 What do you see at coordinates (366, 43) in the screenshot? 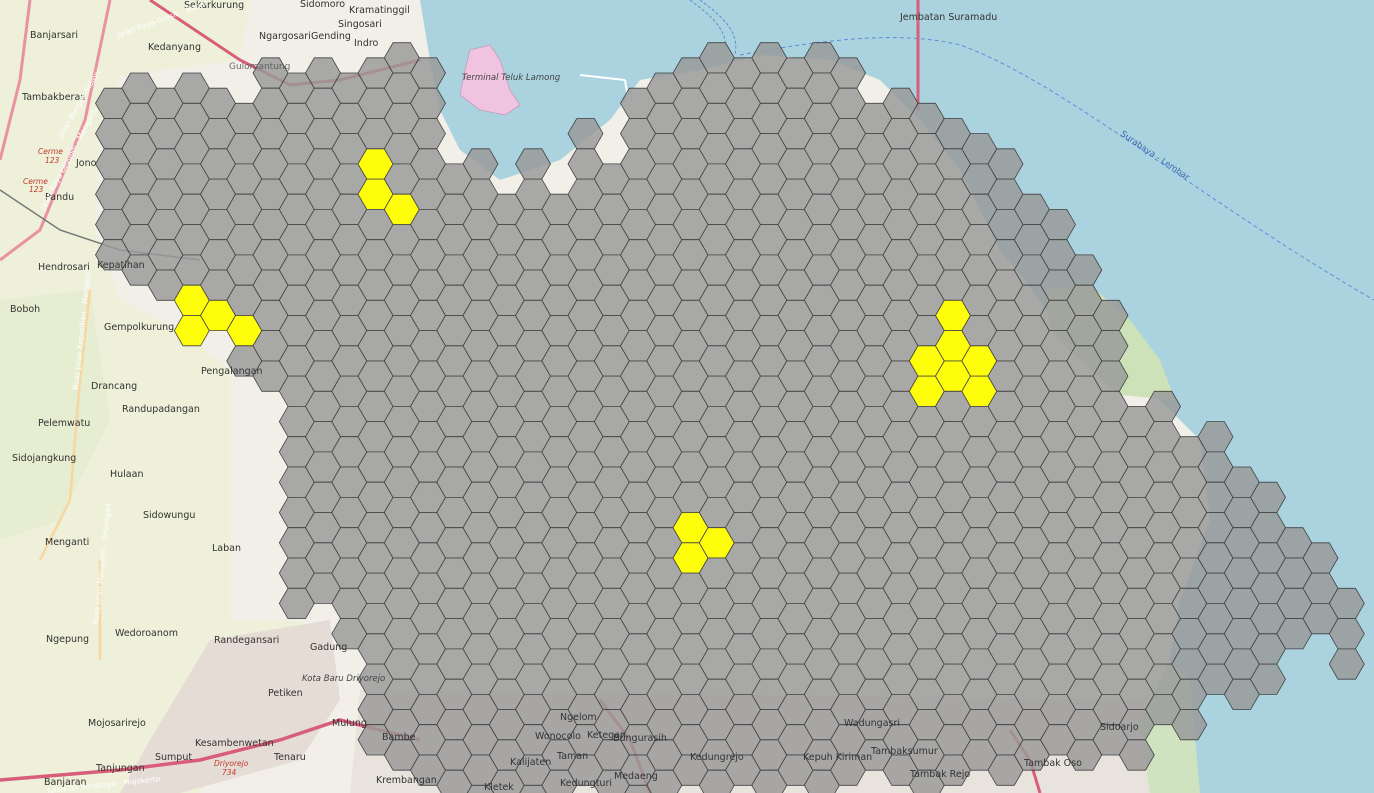
I see `place-label: Indro` at bounding box center [366, 43].